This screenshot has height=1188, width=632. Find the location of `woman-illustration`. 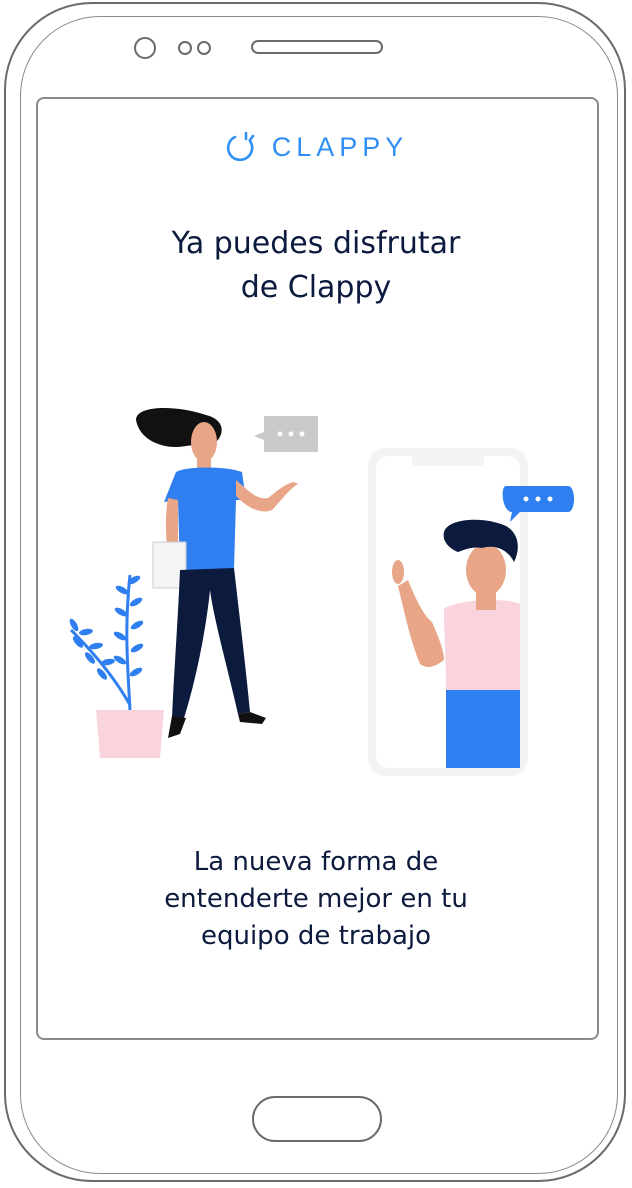

woman-illustration is located at coordinates (217, 573).